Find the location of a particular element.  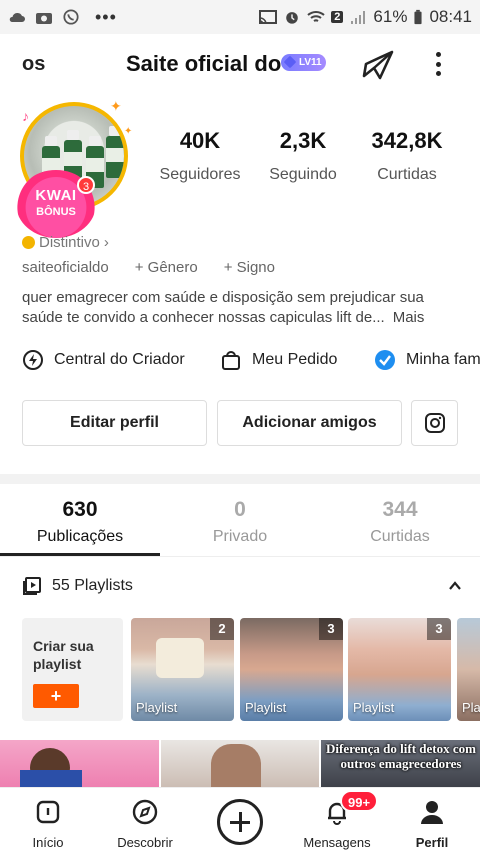

playlist-card: Pla is located at coordinates (468, 669).